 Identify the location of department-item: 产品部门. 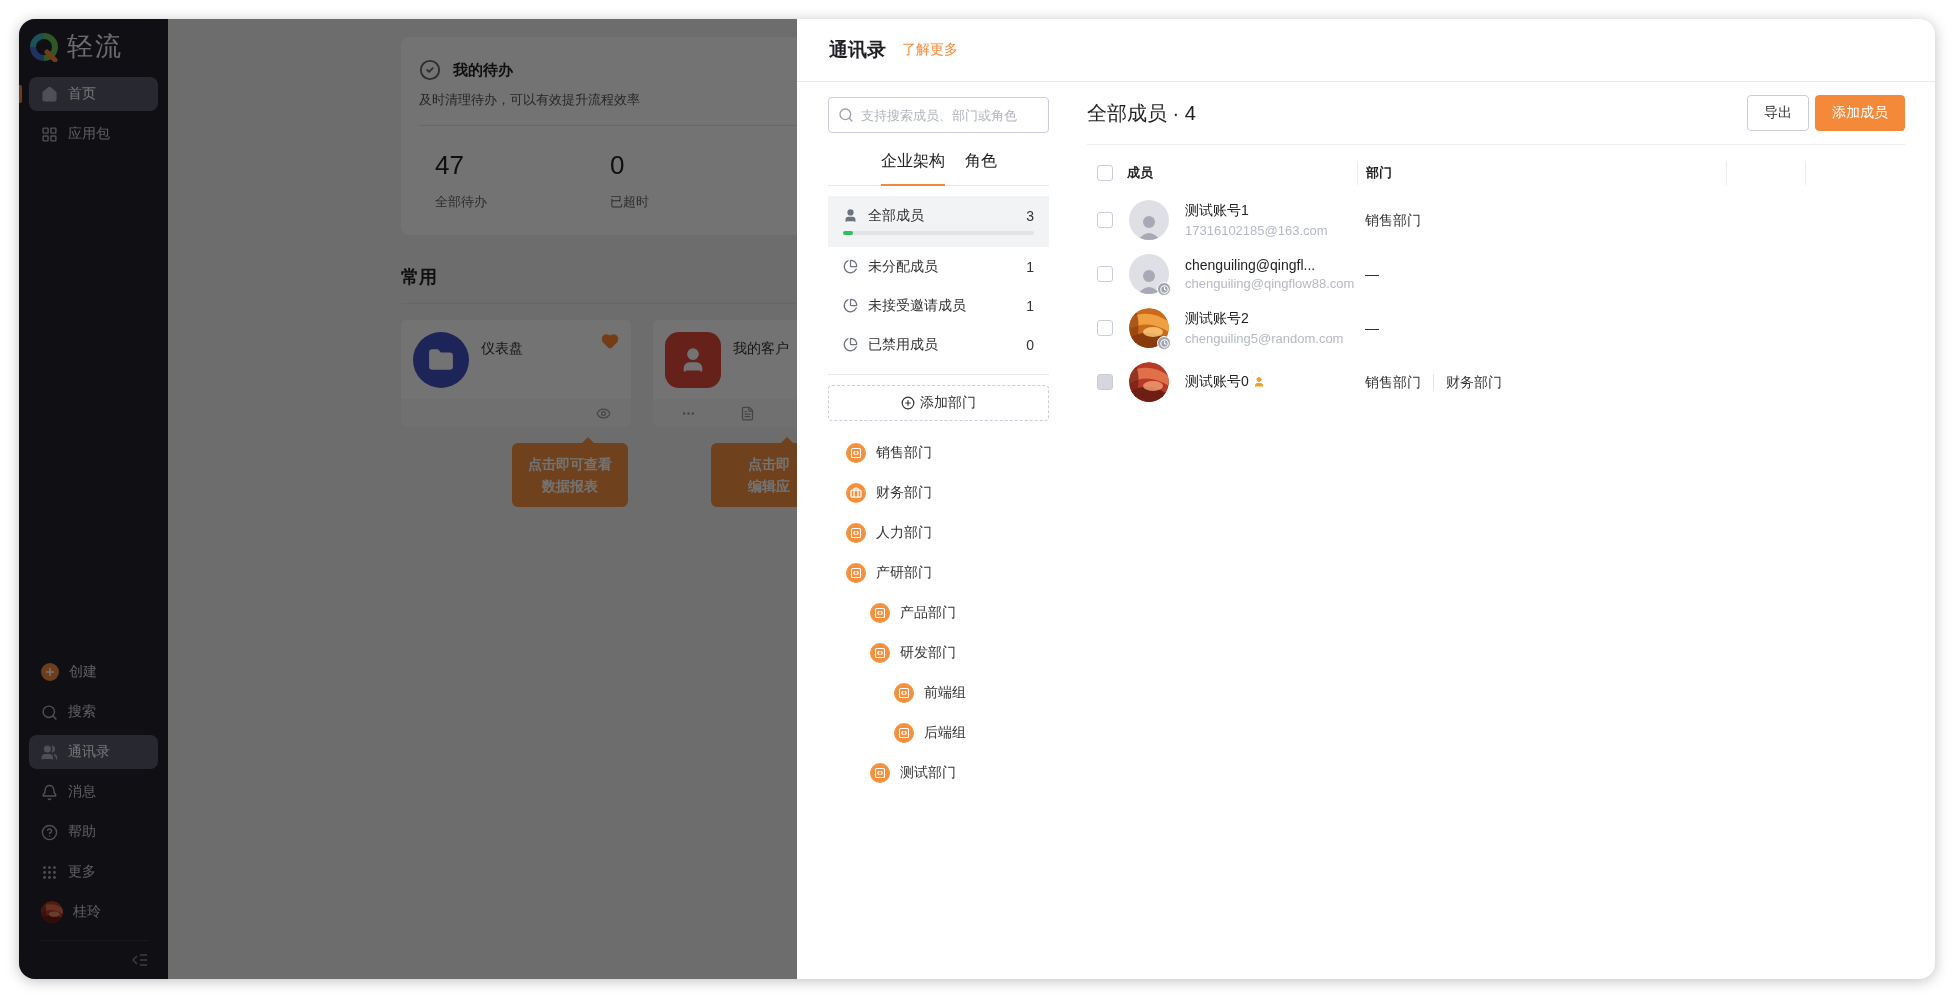
(938, 613).